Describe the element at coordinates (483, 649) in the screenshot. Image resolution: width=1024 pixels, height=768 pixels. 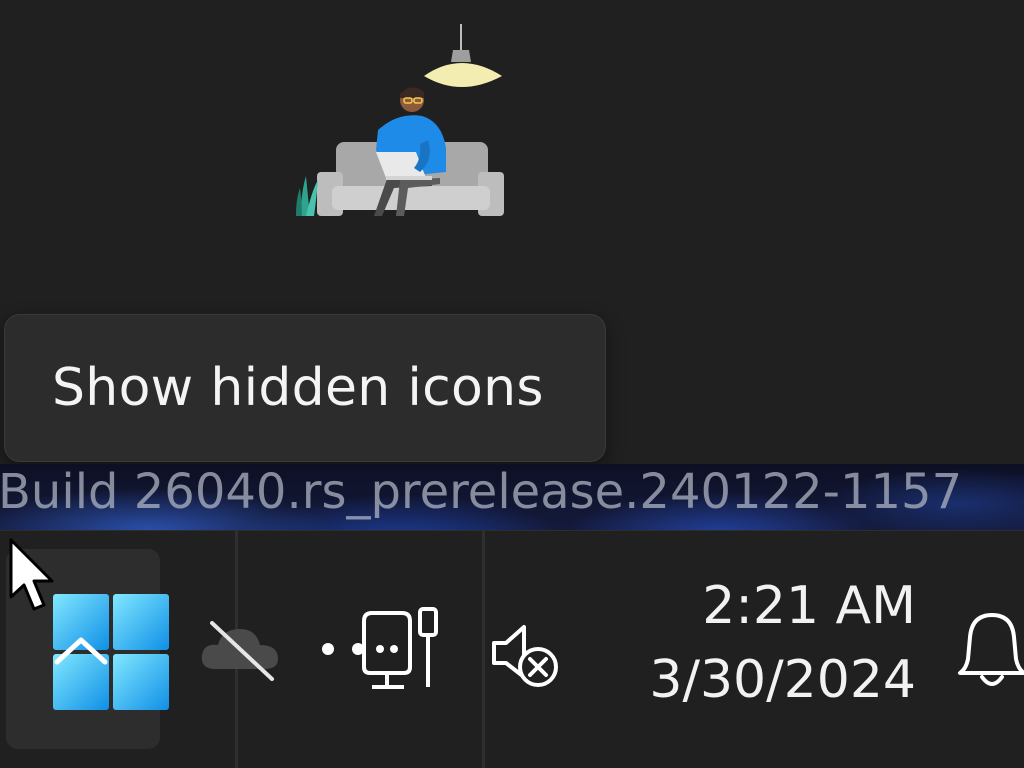
I see `taskbar-divider-right` at that location.